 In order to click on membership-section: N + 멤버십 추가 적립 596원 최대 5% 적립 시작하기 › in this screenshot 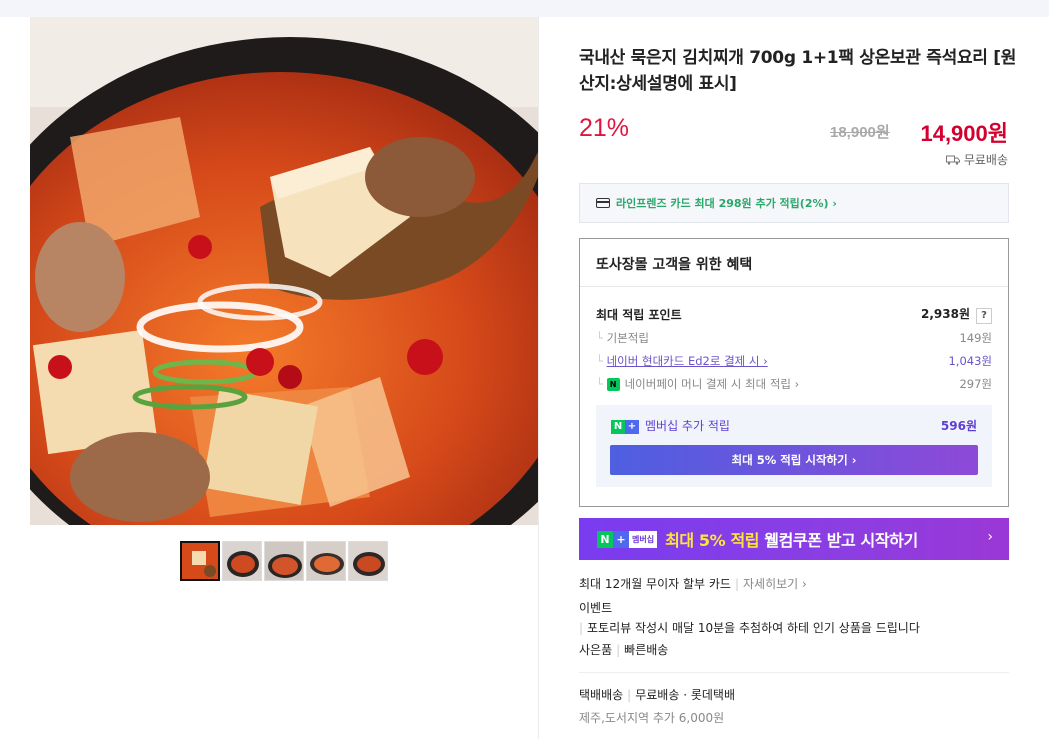, I will do `click(794, 446)`.